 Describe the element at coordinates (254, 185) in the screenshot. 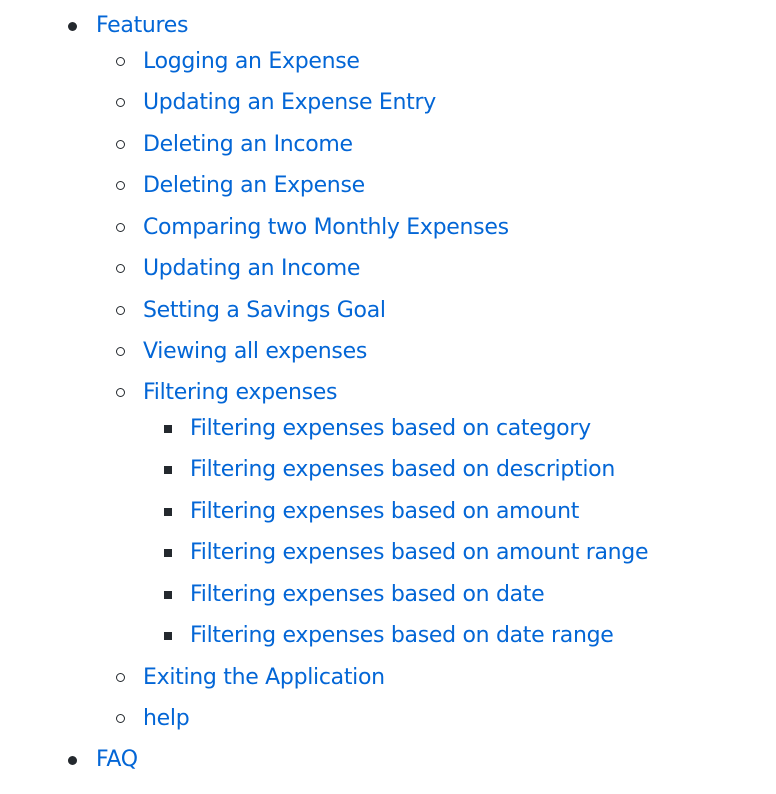

I see `link-deleting-expense: Deleting an Expense` at that location.